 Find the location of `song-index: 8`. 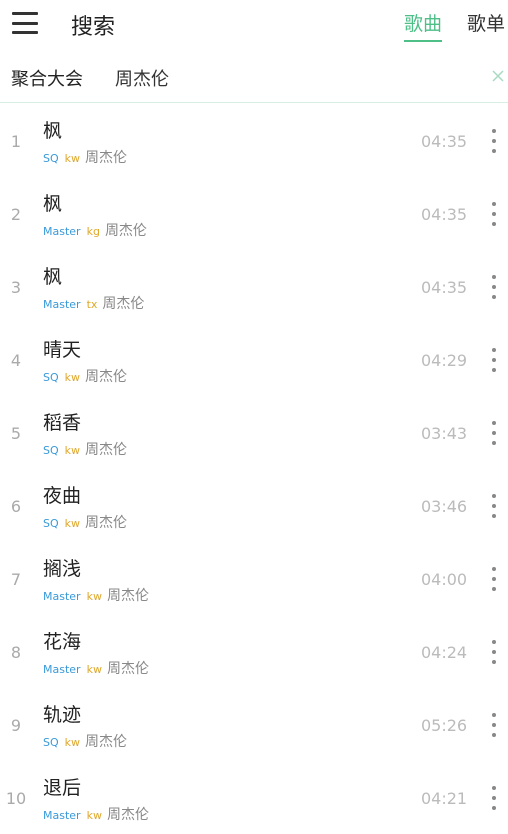

song-index: 8 is located at coordinates (16, 652).